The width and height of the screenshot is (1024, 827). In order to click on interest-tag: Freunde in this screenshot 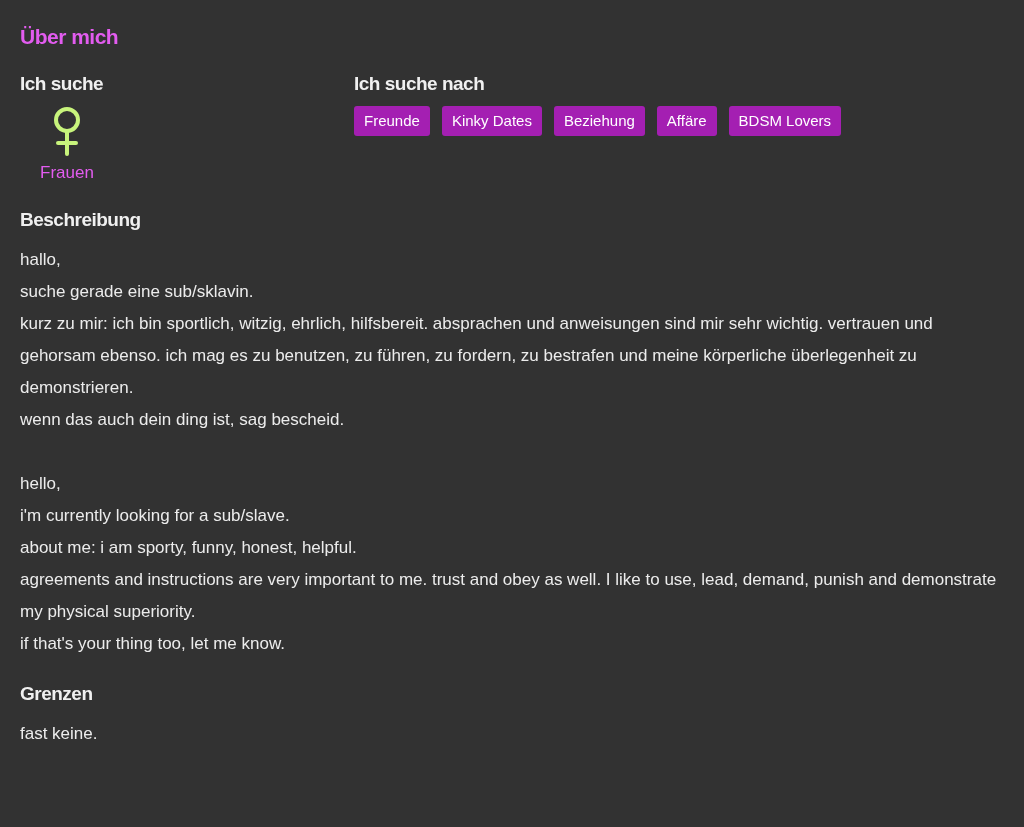, I will do `click(392, 121)`.